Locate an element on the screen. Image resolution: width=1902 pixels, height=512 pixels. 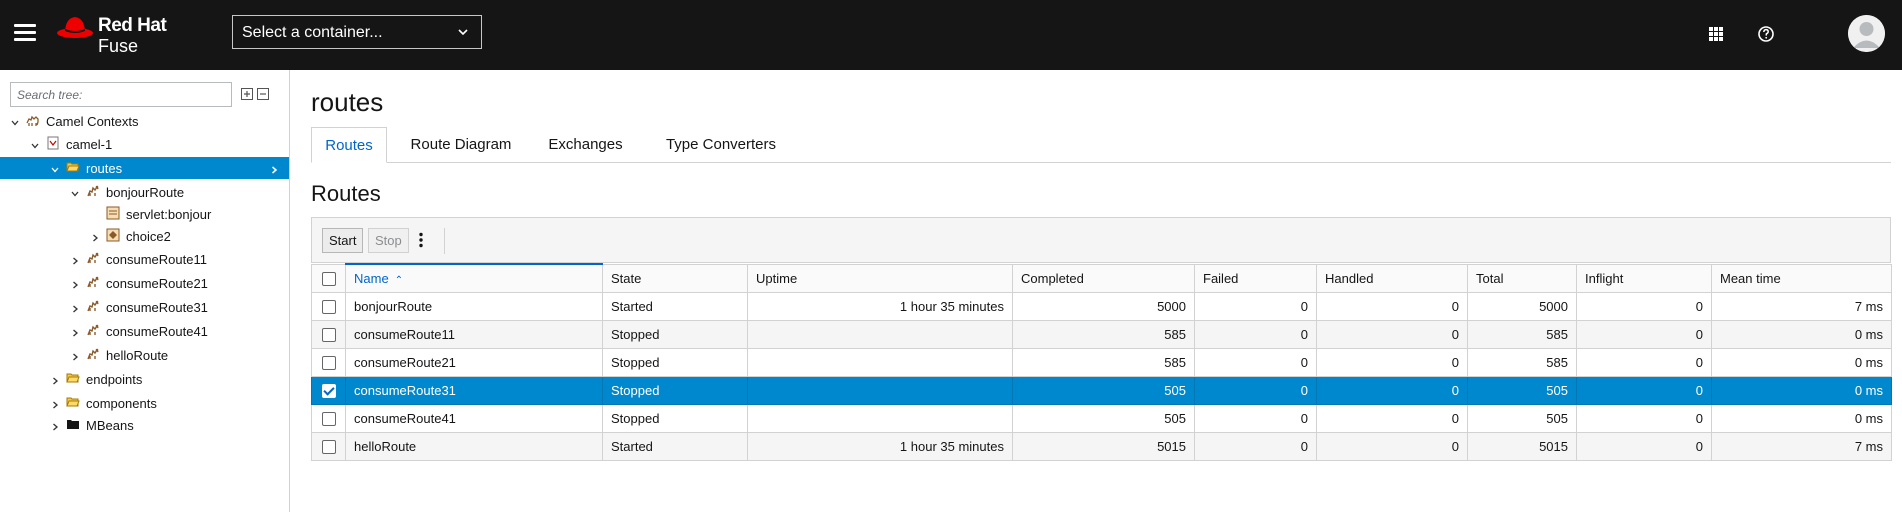
cell-uptime is located at coordinates (880, 334).